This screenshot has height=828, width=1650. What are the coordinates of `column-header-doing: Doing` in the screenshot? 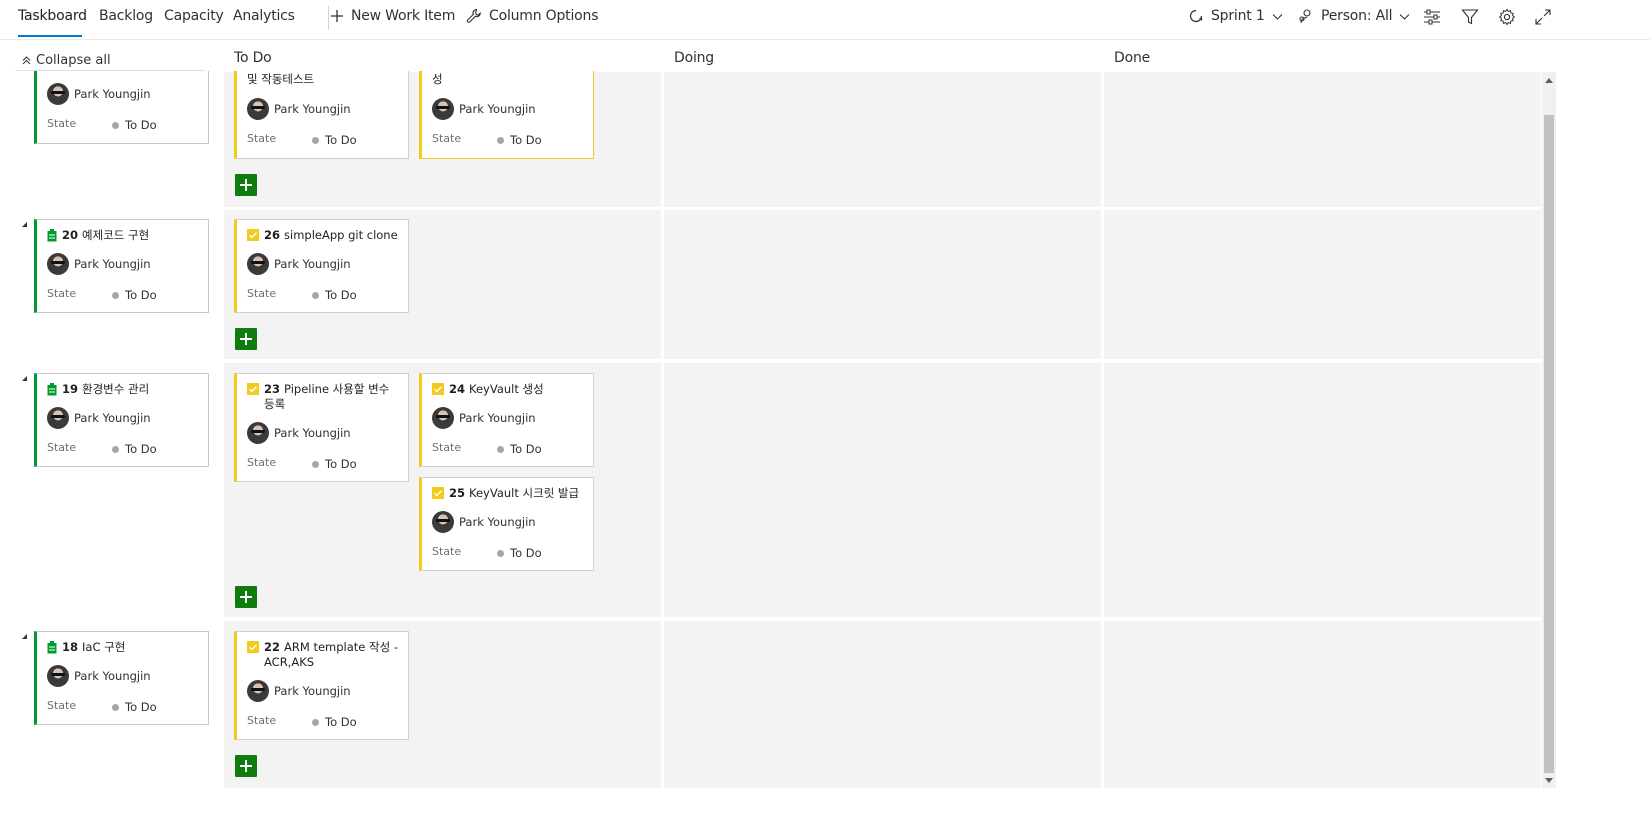 It's located at (694, 58).